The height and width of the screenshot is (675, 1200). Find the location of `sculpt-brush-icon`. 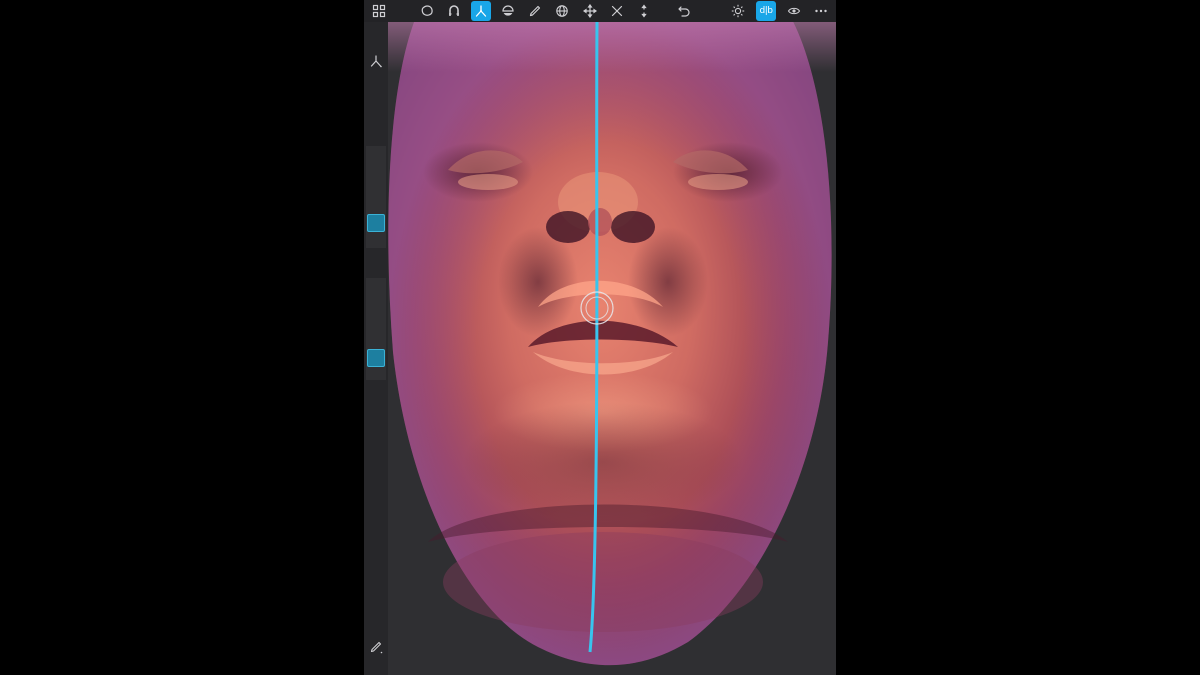

sculpt-brush-icon is located at coordinates (481, 11).